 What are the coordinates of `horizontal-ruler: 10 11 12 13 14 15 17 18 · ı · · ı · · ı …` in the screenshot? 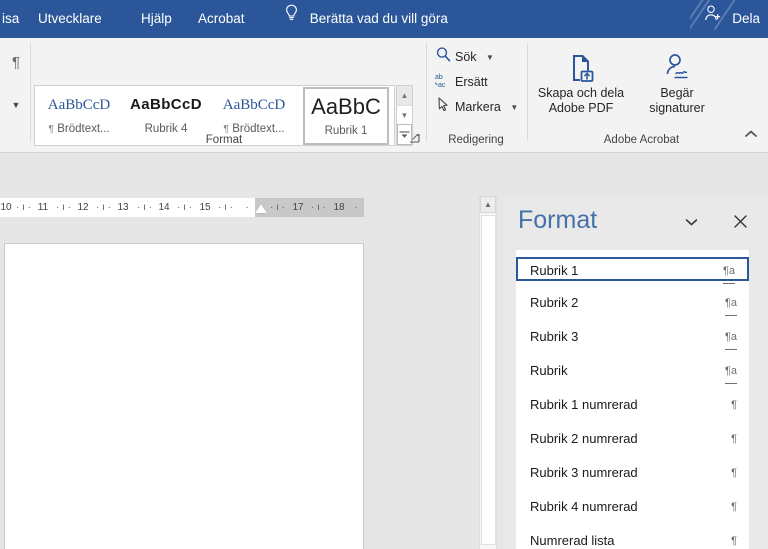 It's located at (182, 207).